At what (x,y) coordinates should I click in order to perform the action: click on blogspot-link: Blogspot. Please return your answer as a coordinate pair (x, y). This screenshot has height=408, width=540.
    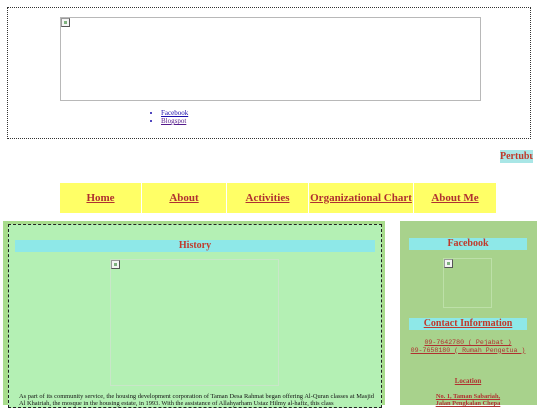
    Looking at the image, I should click on (173, 121).